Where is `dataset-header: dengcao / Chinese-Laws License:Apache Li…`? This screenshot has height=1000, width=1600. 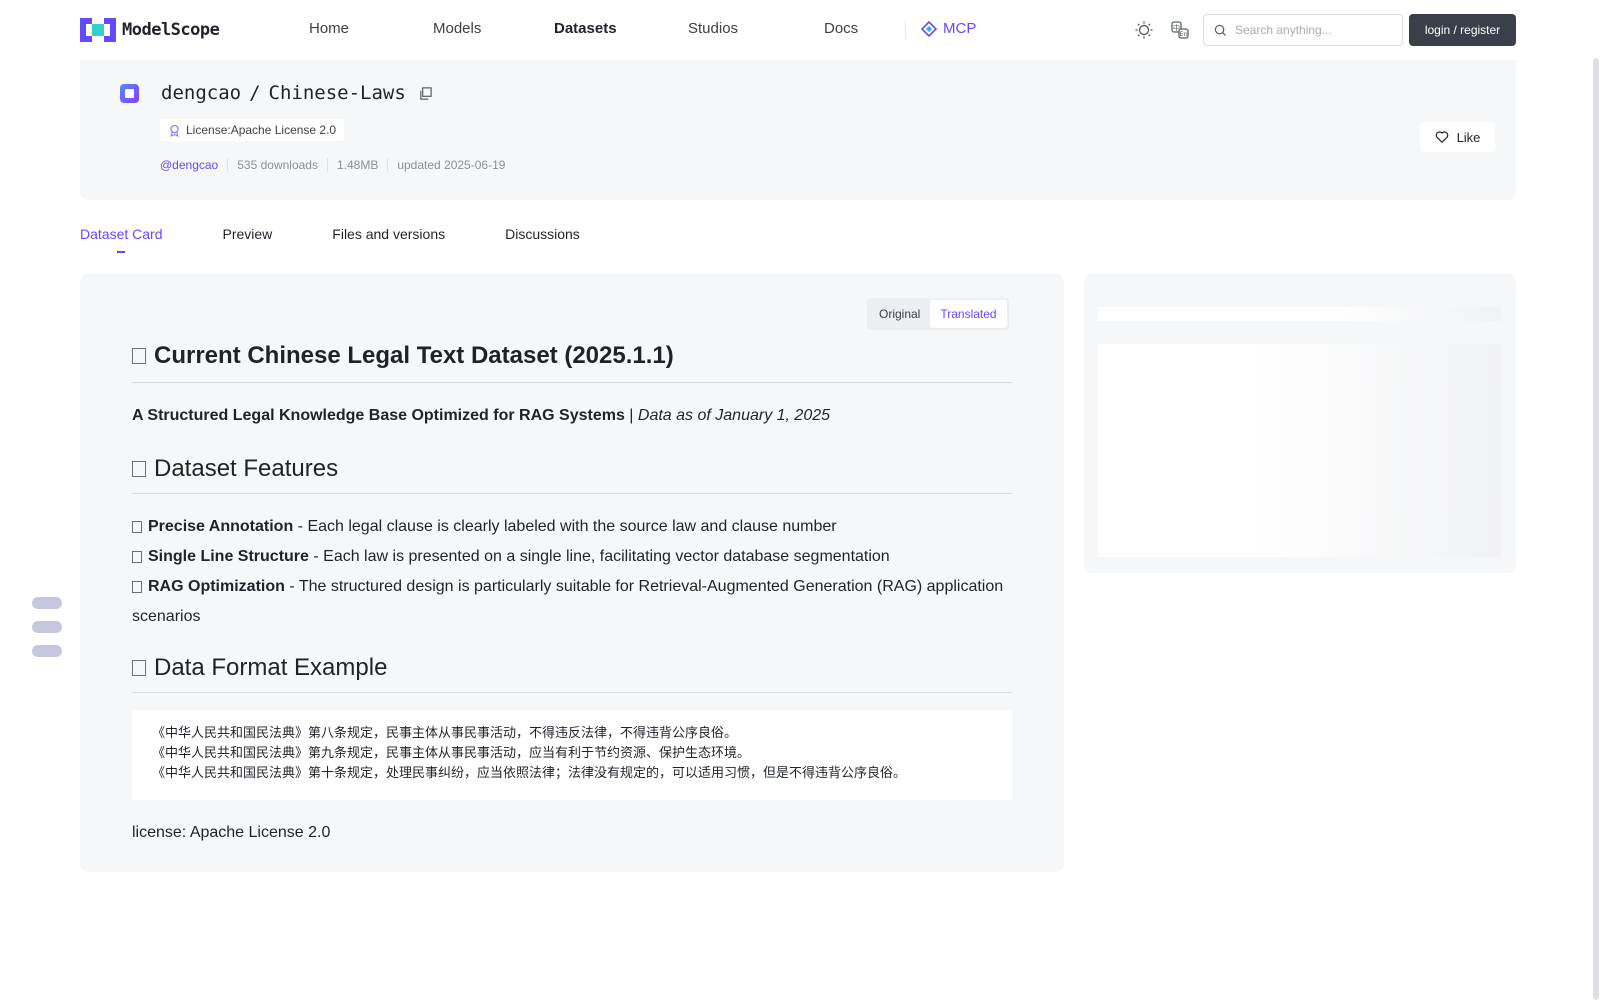
dataset-header: dengcao / Chinese-Laws License:Apache Li… is located at coordinates (798, 130).